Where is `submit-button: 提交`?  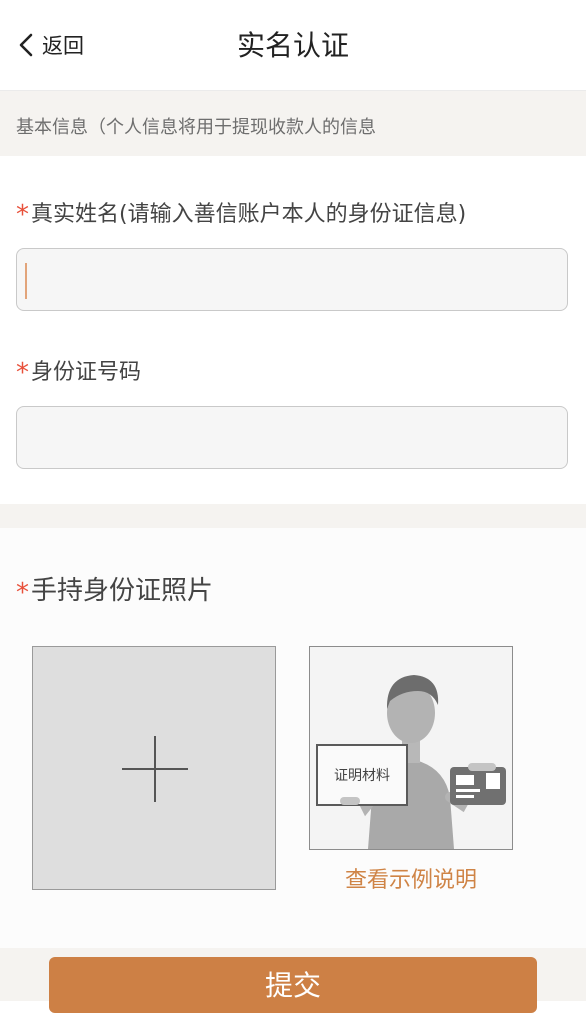 submit-button: 提交 is located at coordinates (293, 985).